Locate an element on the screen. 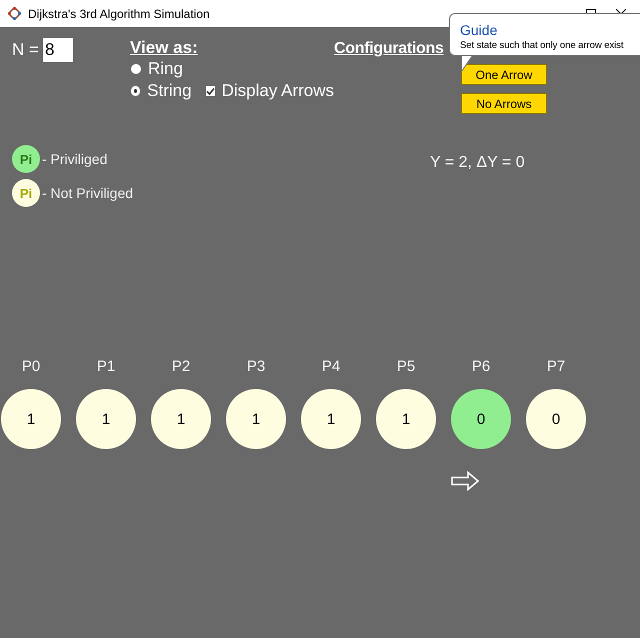  process-label: P0 is located at coordinates (31, 367).